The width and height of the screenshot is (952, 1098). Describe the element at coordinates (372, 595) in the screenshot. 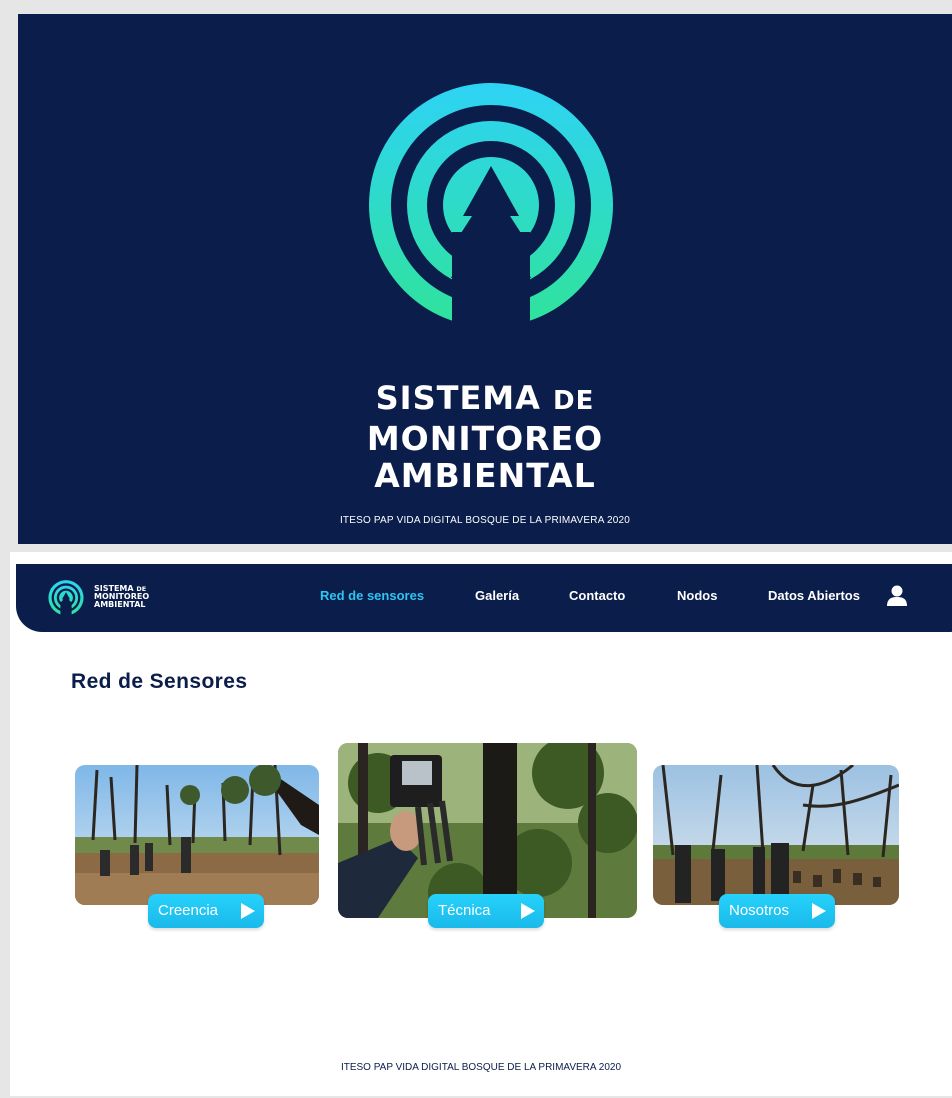

I see `nav-red-de-sensores: Red de sensores` at that location.